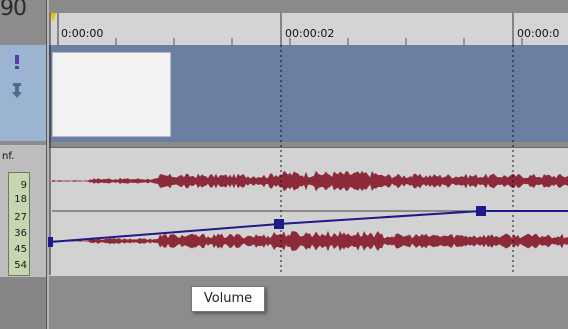  Describe the element at coordinates (53, 17) in the screenshot. I see `playhead-marker` at that location.